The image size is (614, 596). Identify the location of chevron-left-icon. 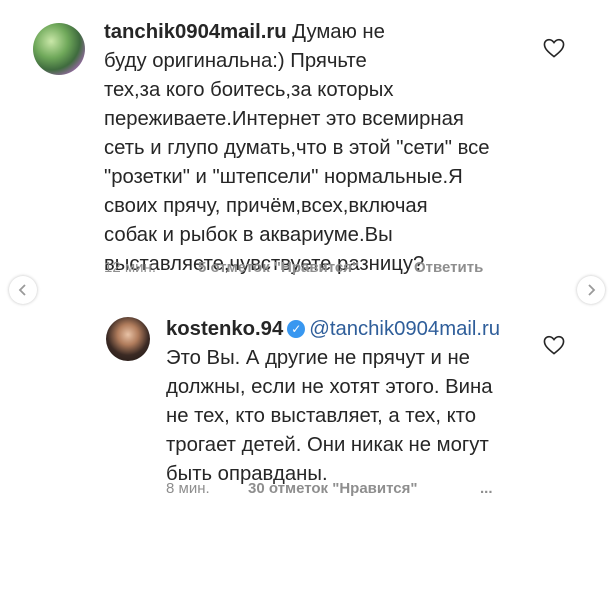
(22, 290).